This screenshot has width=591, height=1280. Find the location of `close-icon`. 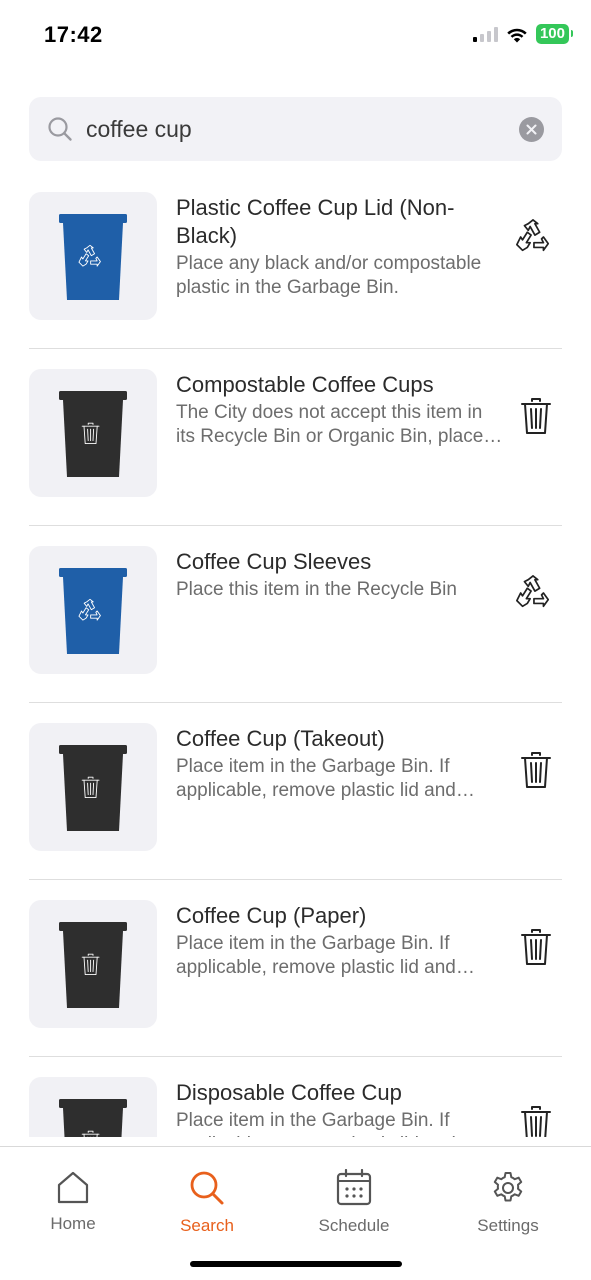

close-icon is located at coordinates (531, 129).